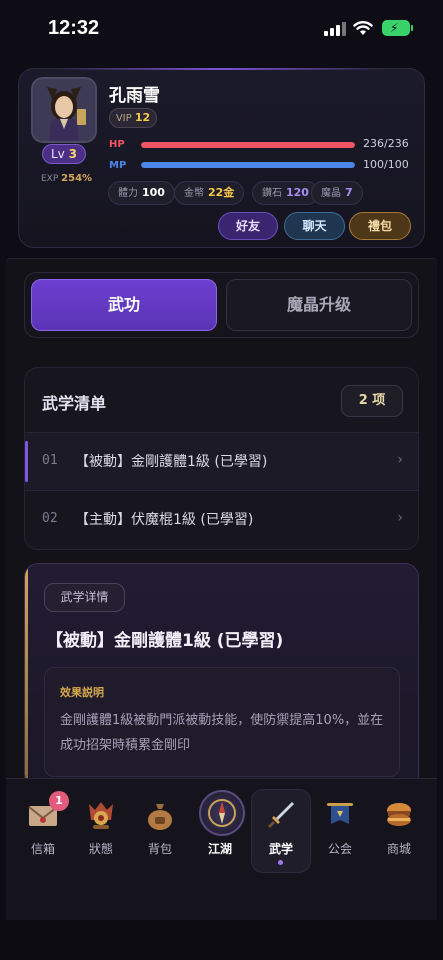 Image resolution: width=443 pixels, height=960 pixels. I want to click on vip-badge: VIP 12, so click(133, 118).